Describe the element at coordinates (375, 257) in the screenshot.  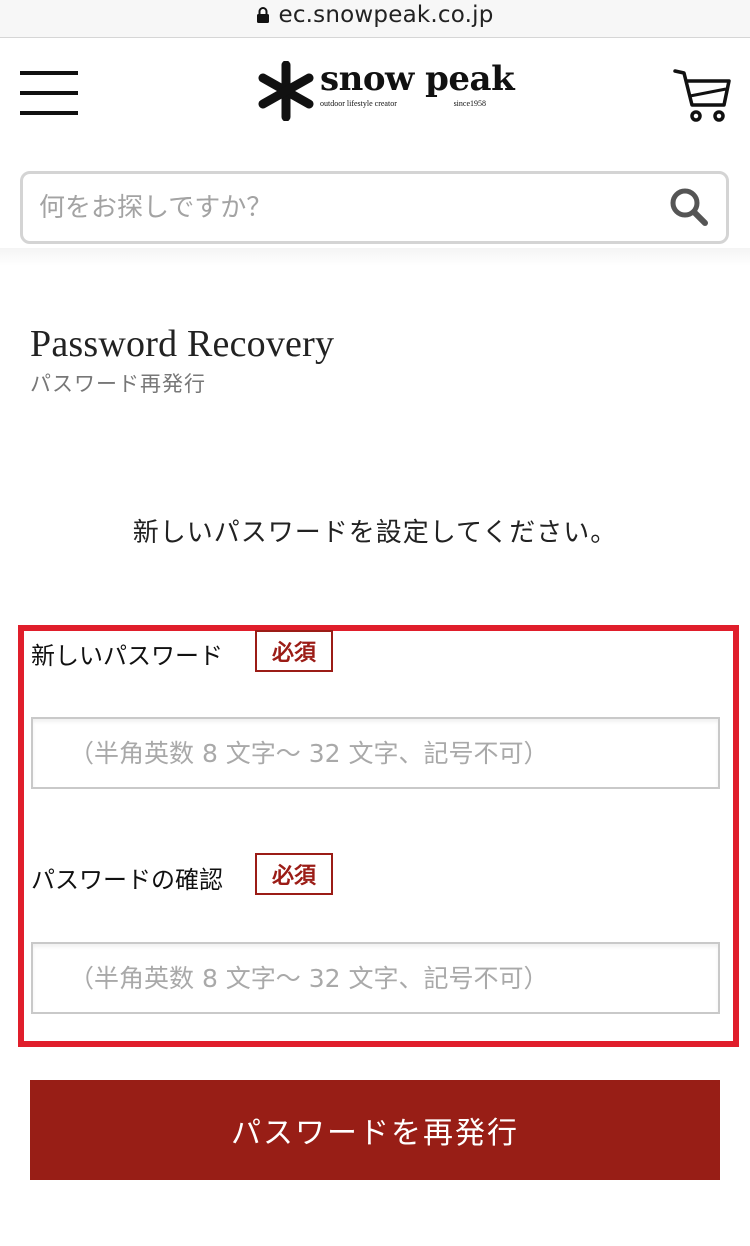
I see `header-shadow` at that location.